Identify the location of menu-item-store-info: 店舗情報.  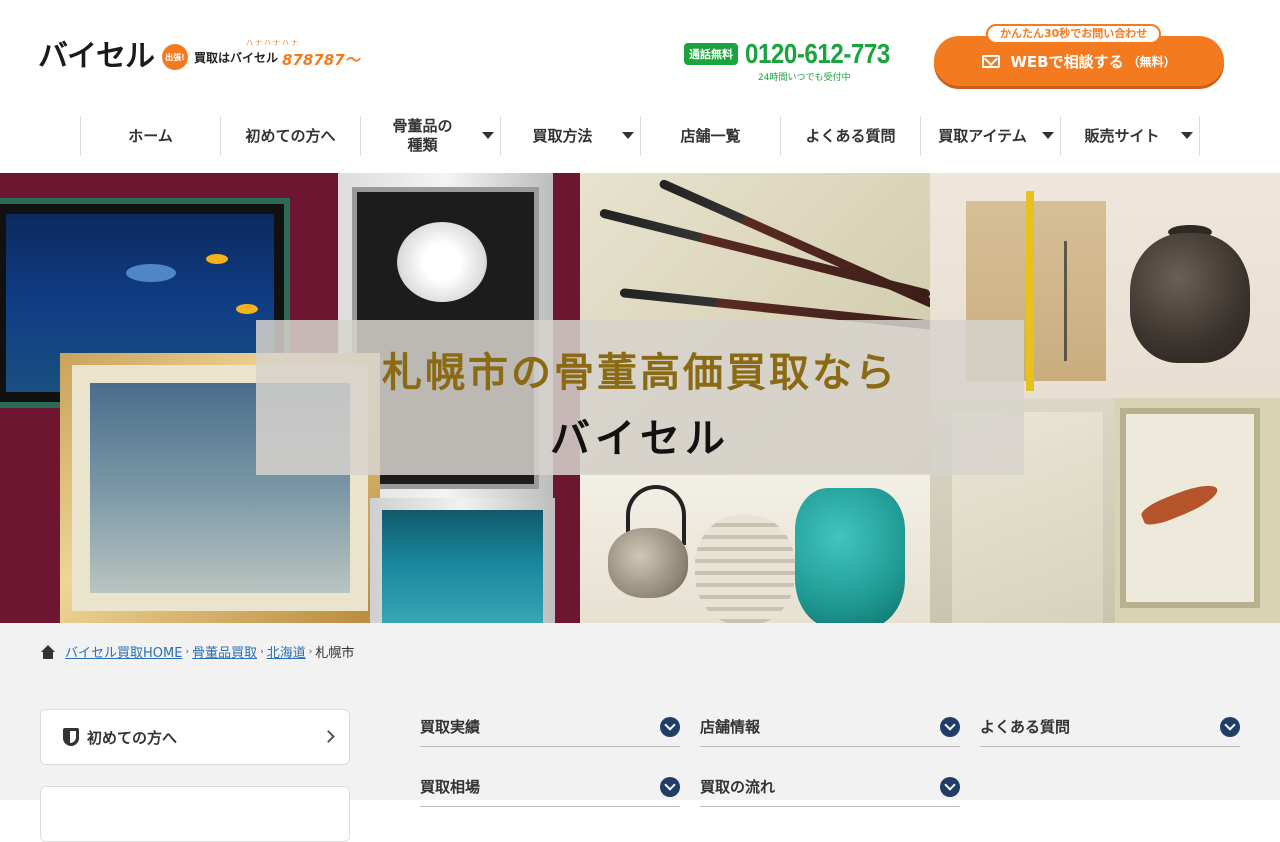
(830, 727).